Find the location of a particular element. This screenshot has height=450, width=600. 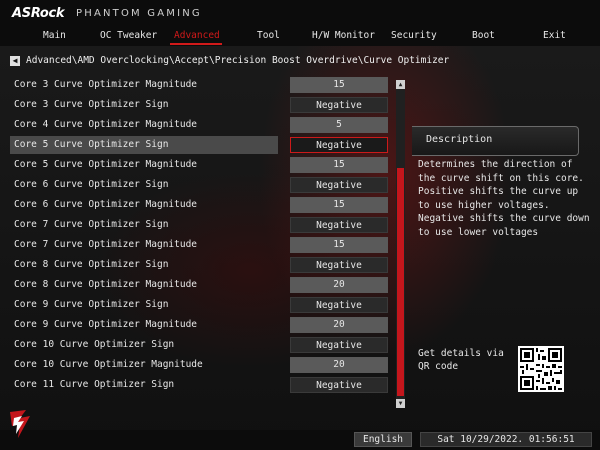

setting-label: Core 10 Curve Optimizer Sign is located at coordinates (94, 344).